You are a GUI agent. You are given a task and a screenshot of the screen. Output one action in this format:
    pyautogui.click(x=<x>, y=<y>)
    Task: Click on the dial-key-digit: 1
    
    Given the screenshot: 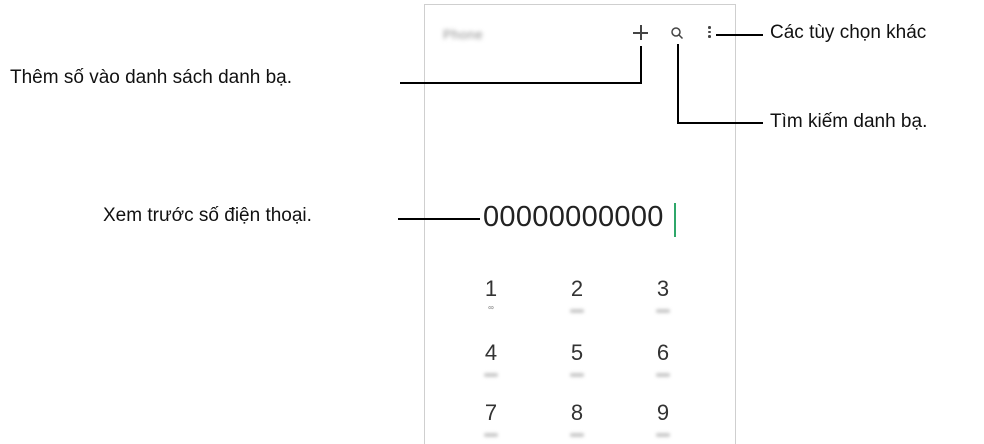 What is the action you would take?
    pyautogui.click(x=491, y=288)
    